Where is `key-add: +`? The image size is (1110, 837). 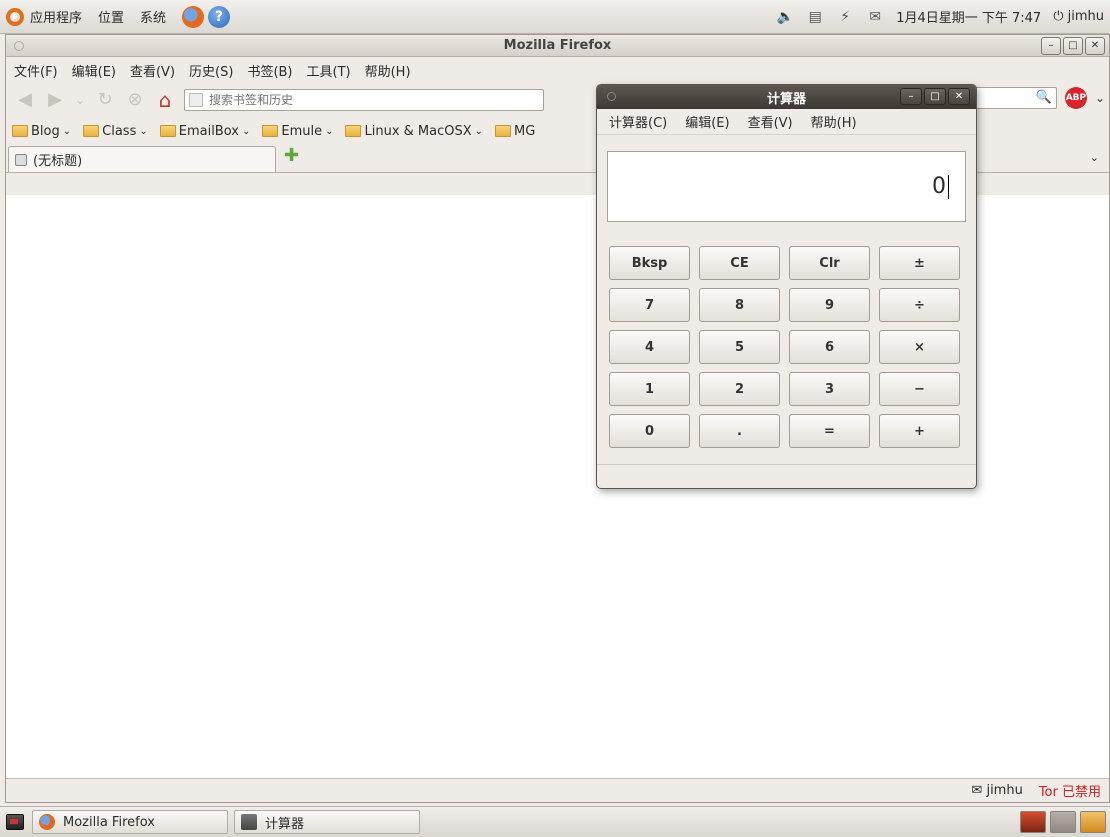
key-add: + is located at coordinates (919, 431).